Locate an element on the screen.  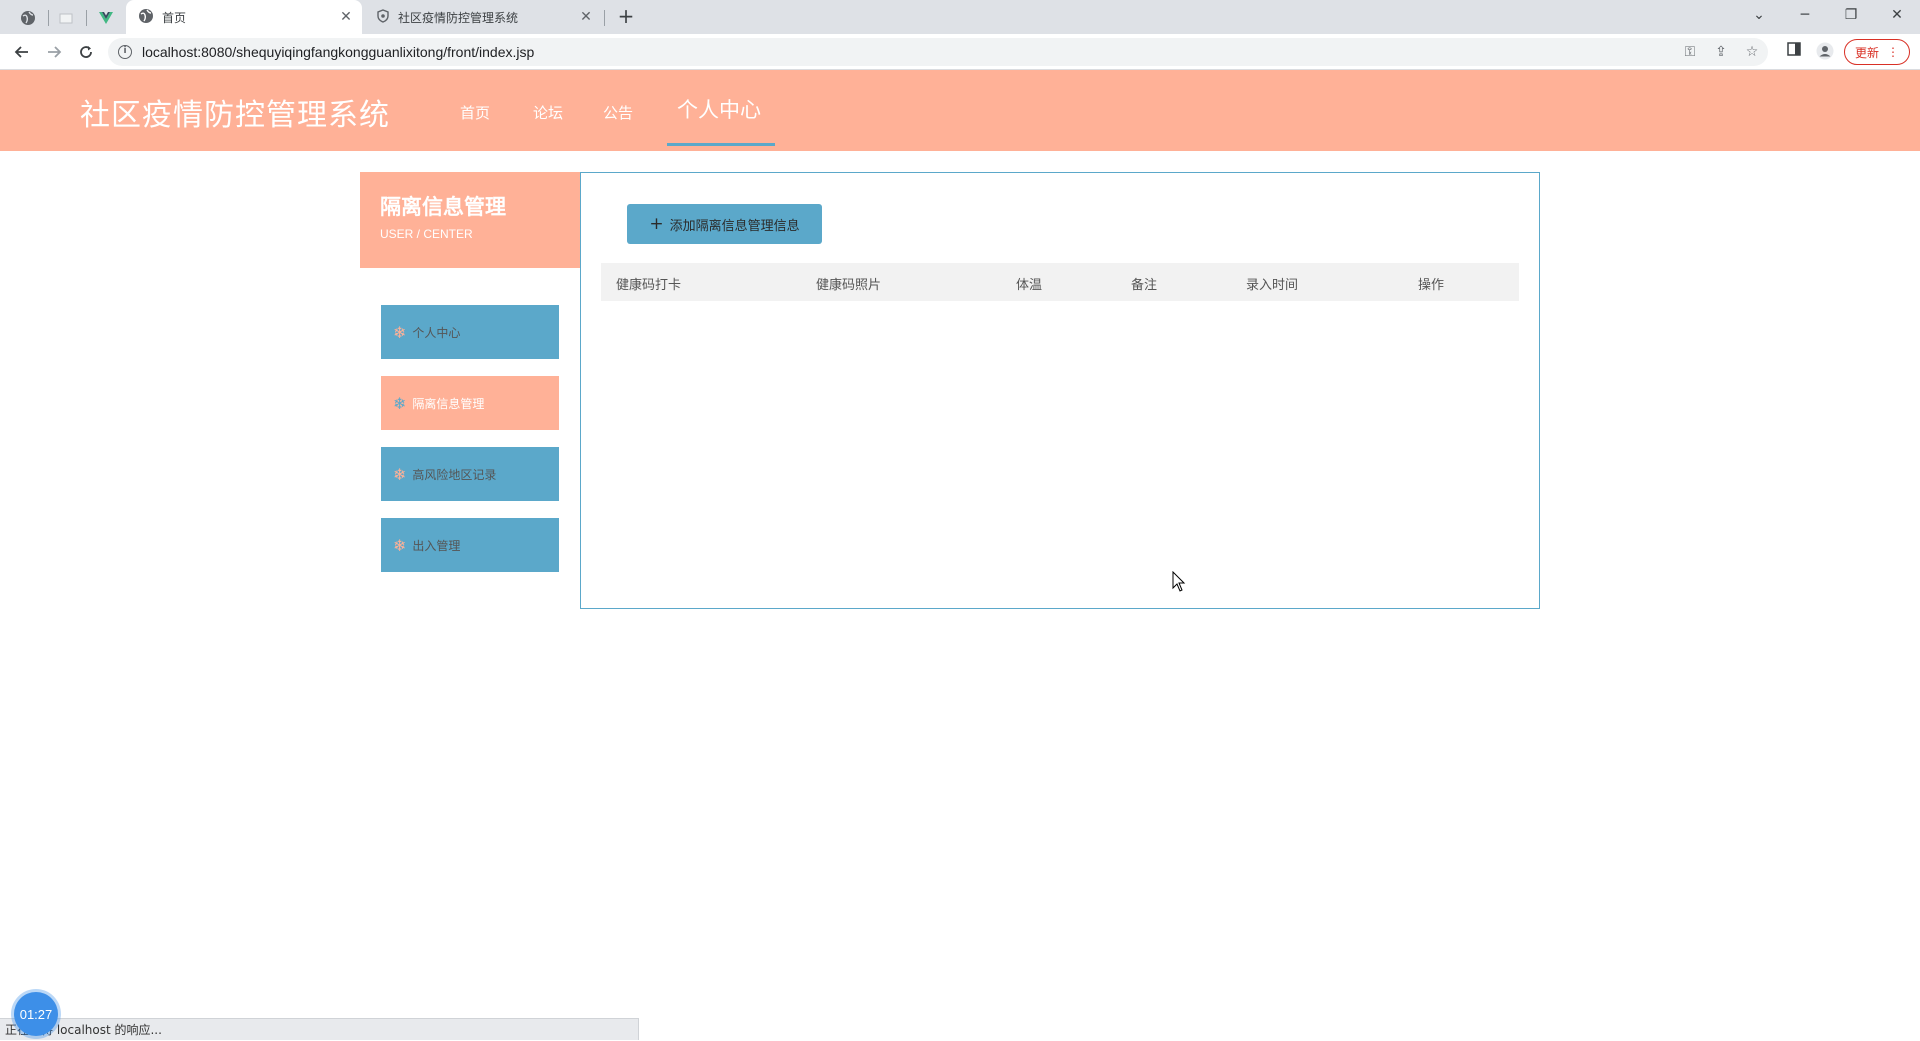
recording-timer-badge: 01:27 is located at coordinates (36, 1014).